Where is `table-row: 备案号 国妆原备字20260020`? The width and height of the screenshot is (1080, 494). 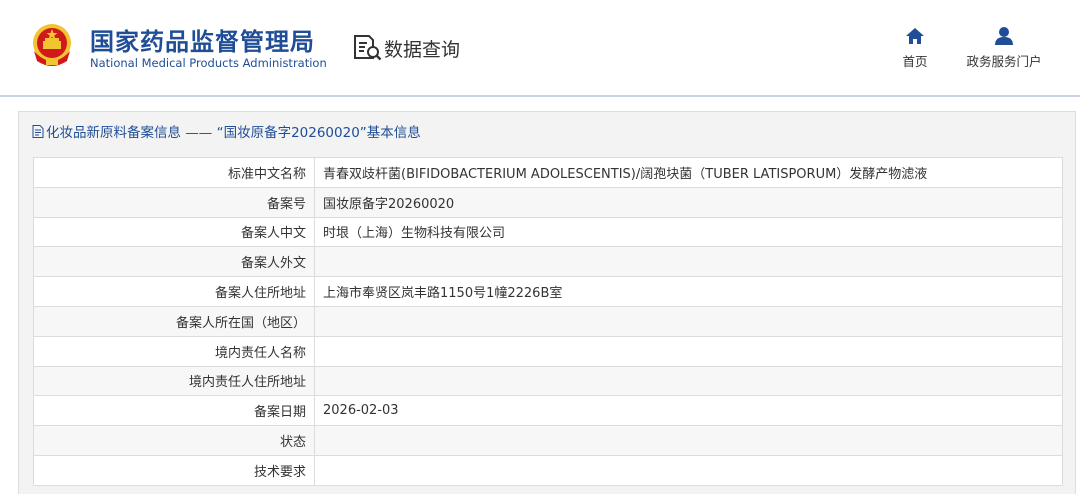
table-row: 备案号 国妆原备字20260020 is located at coordinates (548, 202).